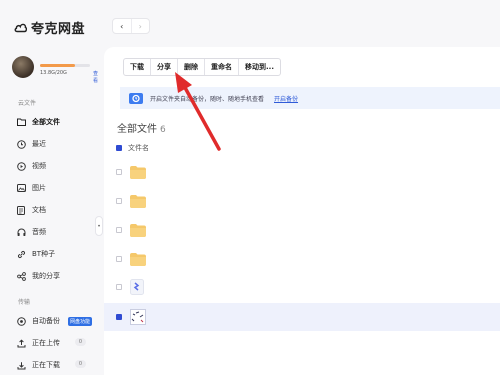 The image size is (500, 375). What do you see at coordinates (46, 122) in the screenshot?
I see `sidebar-item-label: 全部文件` at bounding box center [46, 122].